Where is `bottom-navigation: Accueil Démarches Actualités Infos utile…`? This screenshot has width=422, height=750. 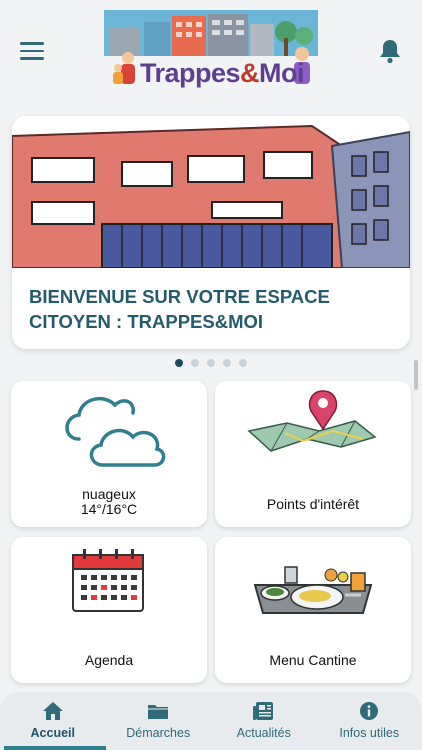 bottom-navigation: Accueil Démarches Actualités Infos utile… is located at coordinates (211, 721).